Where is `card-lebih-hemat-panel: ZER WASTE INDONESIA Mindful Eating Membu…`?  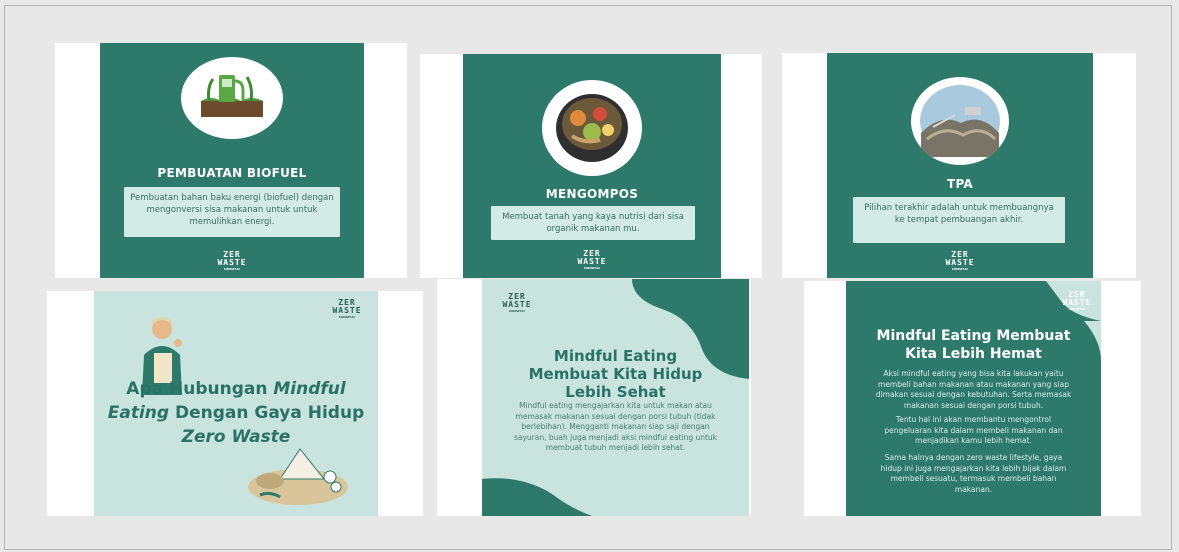 card-lebih-hemat-panel: ZER WASTE INDONESIA Mindful Eating Membu… is located at coordinates (973, 398).